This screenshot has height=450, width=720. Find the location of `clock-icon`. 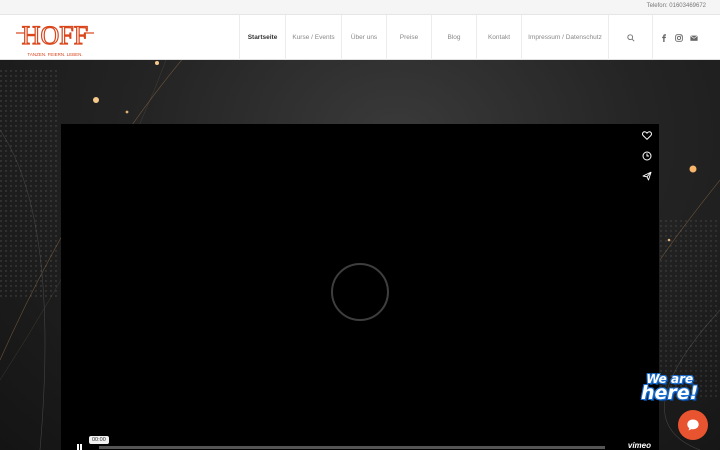

clock-icon is located at coordinates (647, 155).